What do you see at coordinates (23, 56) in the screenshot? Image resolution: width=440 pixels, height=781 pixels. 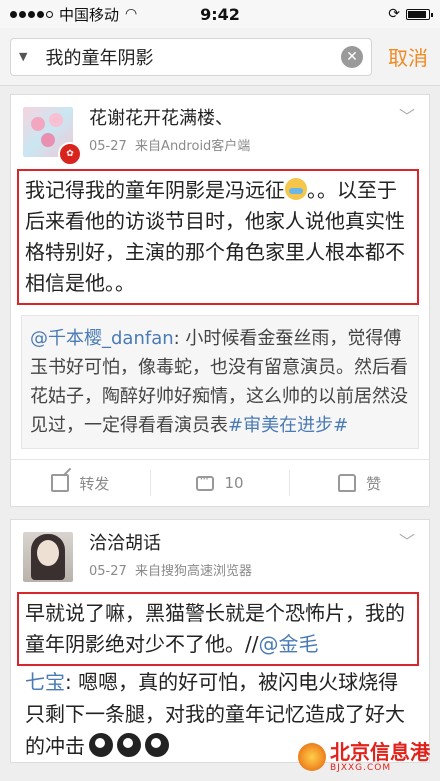 I see `dropdown-caret-icon: ▼` at bounding box center [23, 56].